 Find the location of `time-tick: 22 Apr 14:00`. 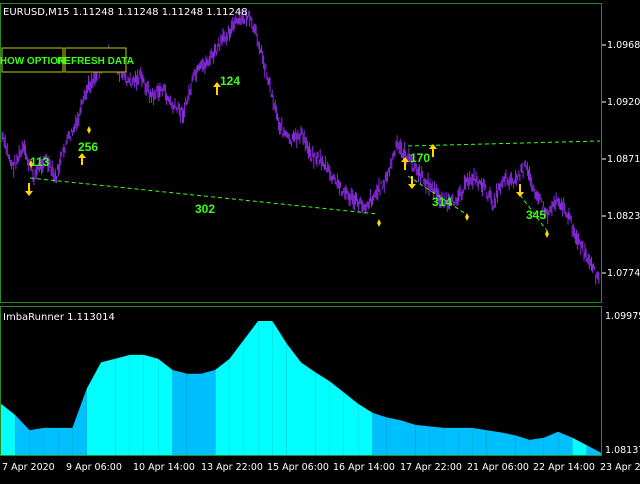

time-tick: 22 Apr 14:00 is located at coordinates (564, 467).